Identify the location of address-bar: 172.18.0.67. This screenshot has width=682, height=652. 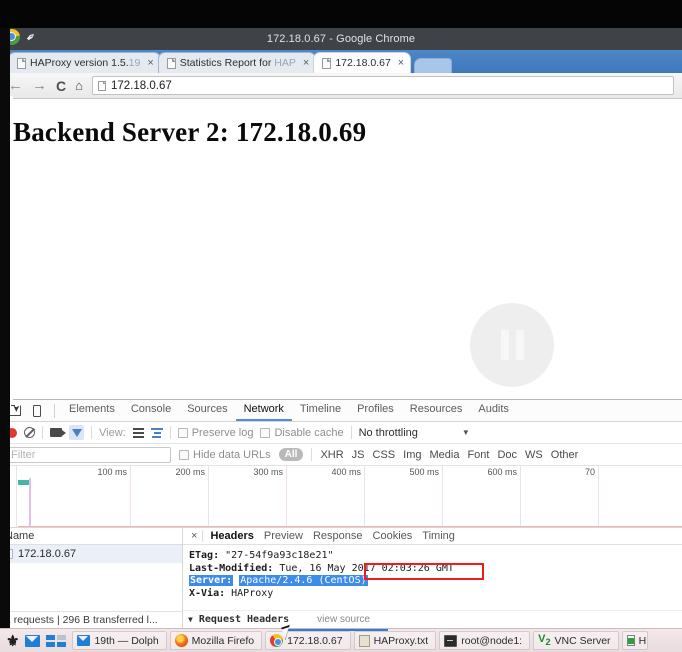
(382, 85).